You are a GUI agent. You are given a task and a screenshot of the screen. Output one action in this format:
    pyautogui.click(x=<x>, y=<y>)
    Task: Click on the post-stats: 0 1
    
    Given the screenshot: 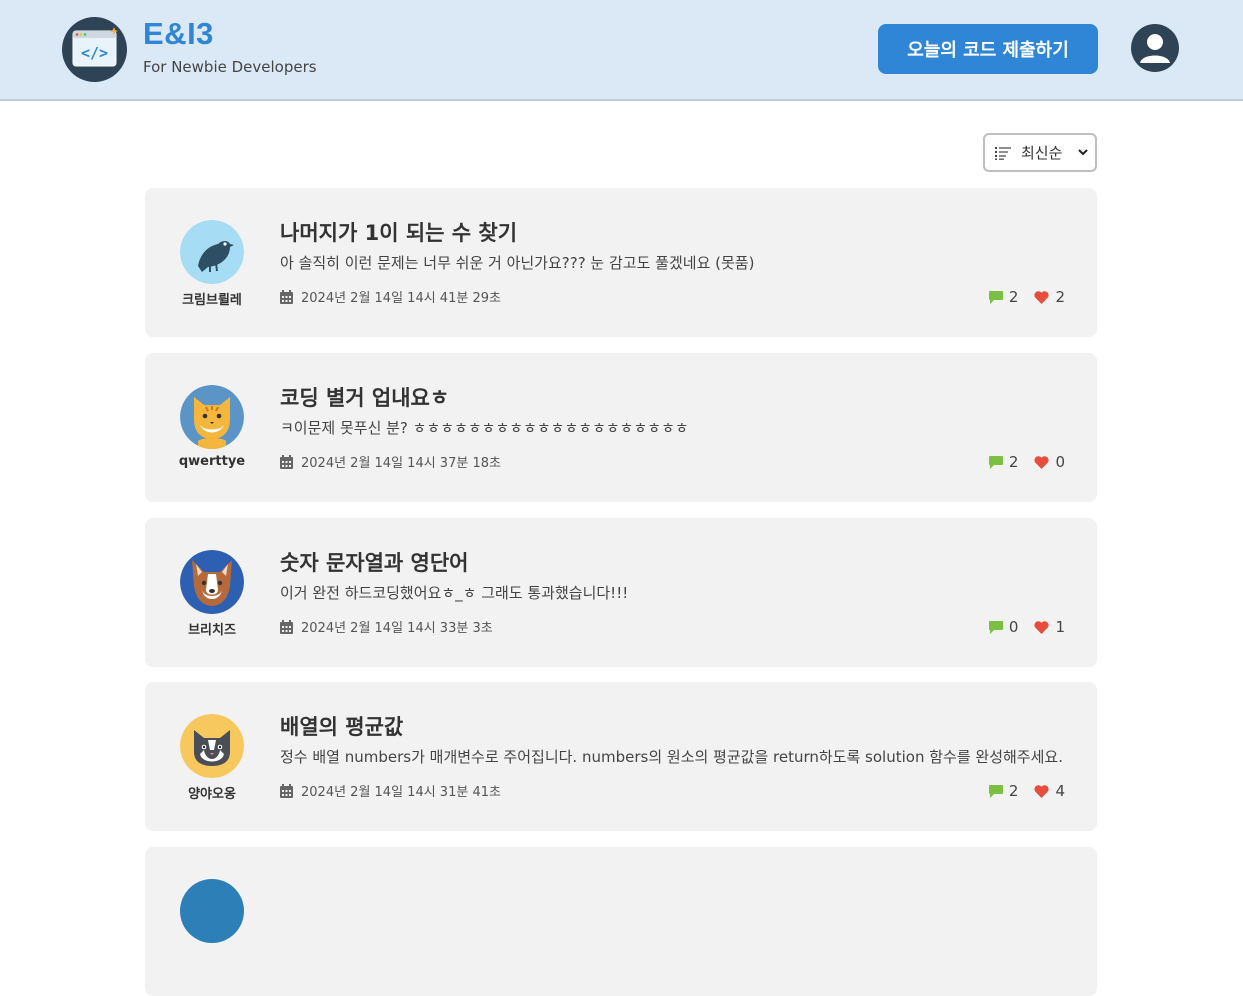 What is the action you would take?
    pyautogui.click(x=1019, y=627)
    